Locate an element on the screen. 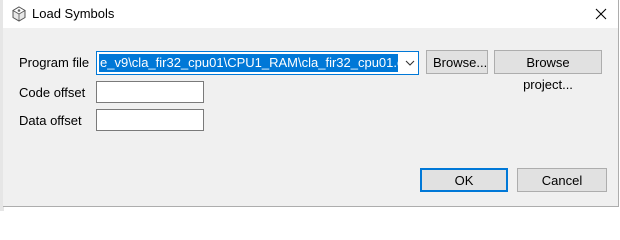  ok-button: OK is located at coordinates (464, 180).